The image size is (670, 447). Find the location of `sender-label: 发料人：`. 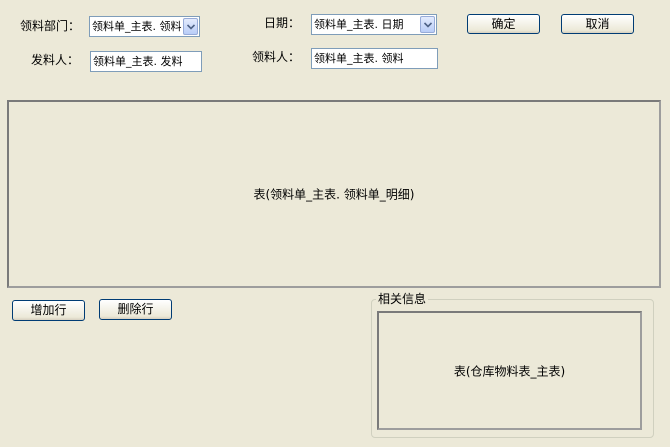

sender-label: 发料人： is located at coordinates (55, 60).